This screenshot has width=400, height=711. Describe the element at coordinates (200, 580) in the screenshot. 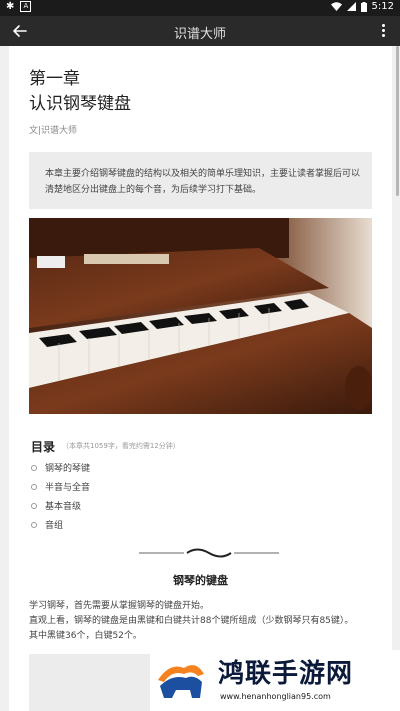

I see `section-title: 钢琴的键盘` at that location.